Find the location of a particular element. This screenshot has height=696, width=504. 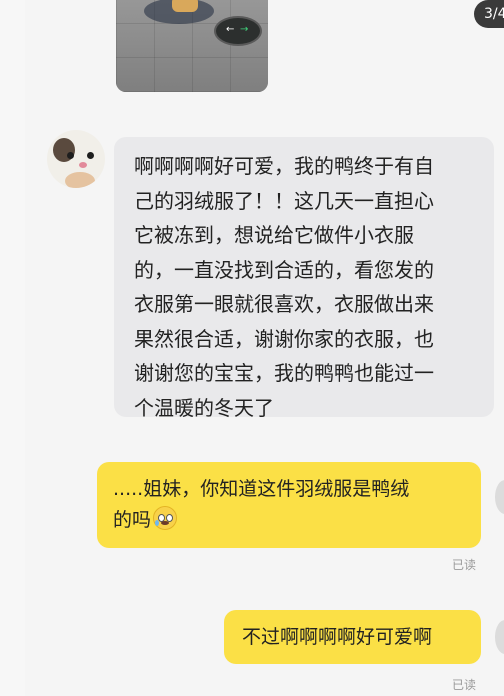

message-text: 不过啊啊啊啊好可爱啊 is located at coordinates (337, 637).